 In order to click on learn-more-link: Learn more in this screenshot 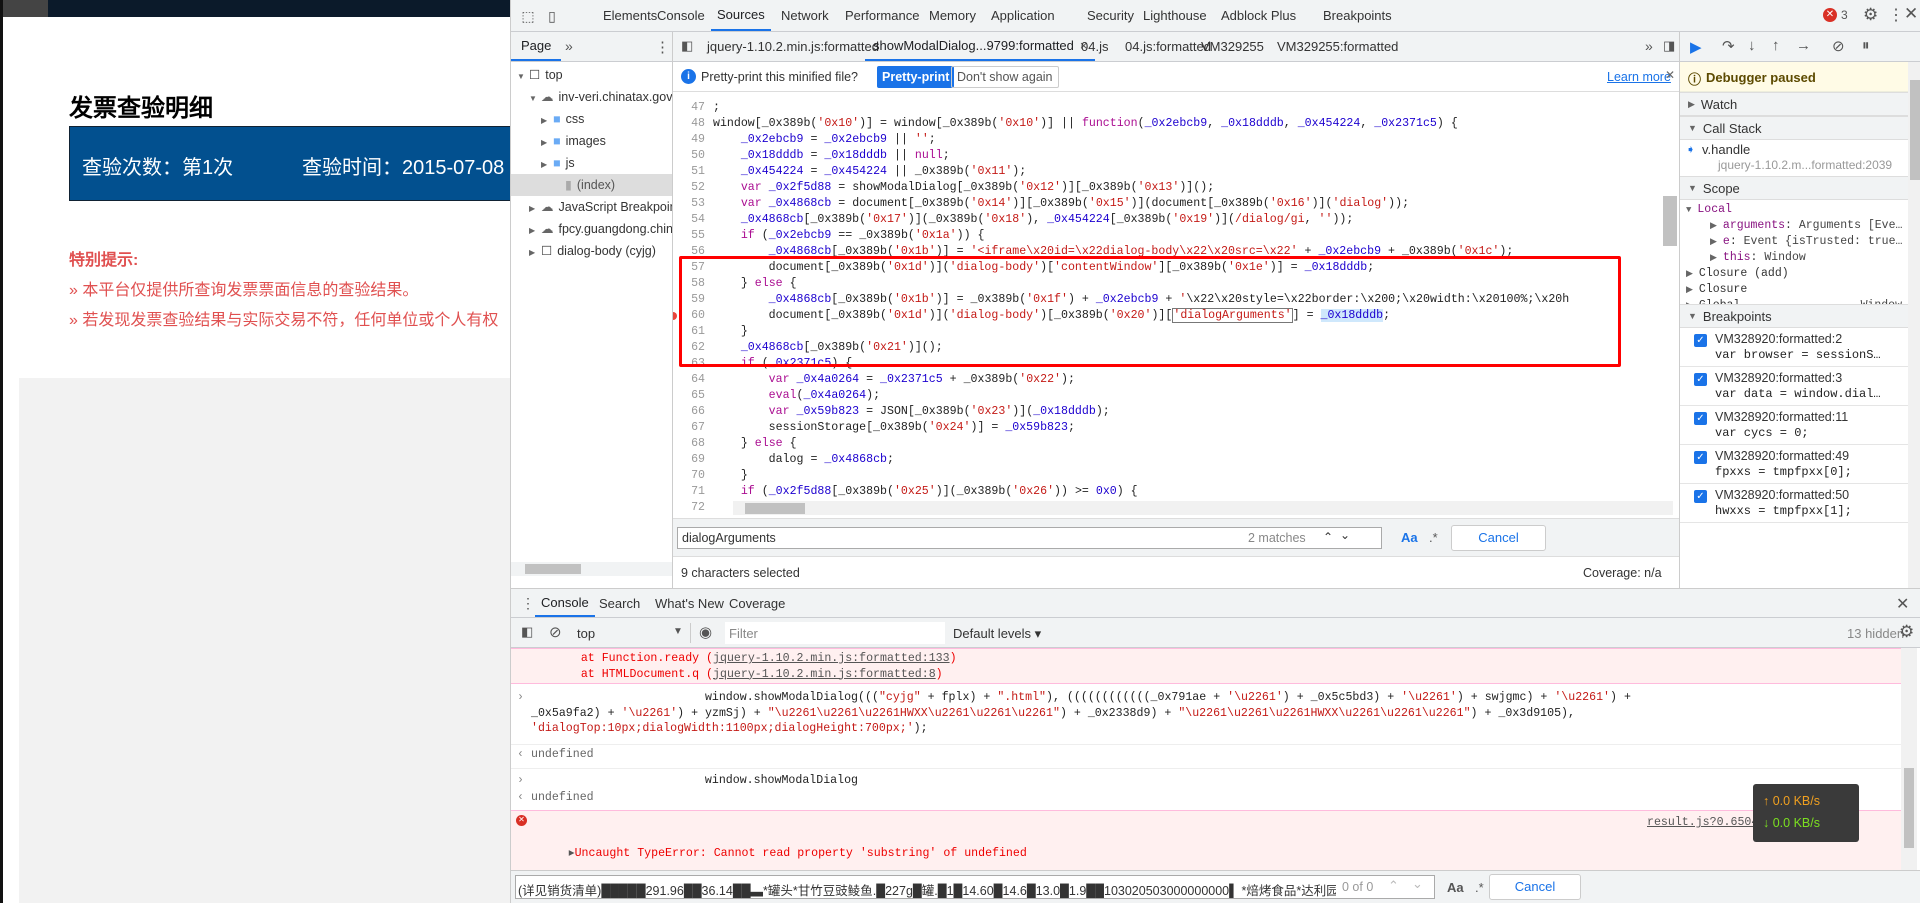, I will do `click(1639, 77)`.